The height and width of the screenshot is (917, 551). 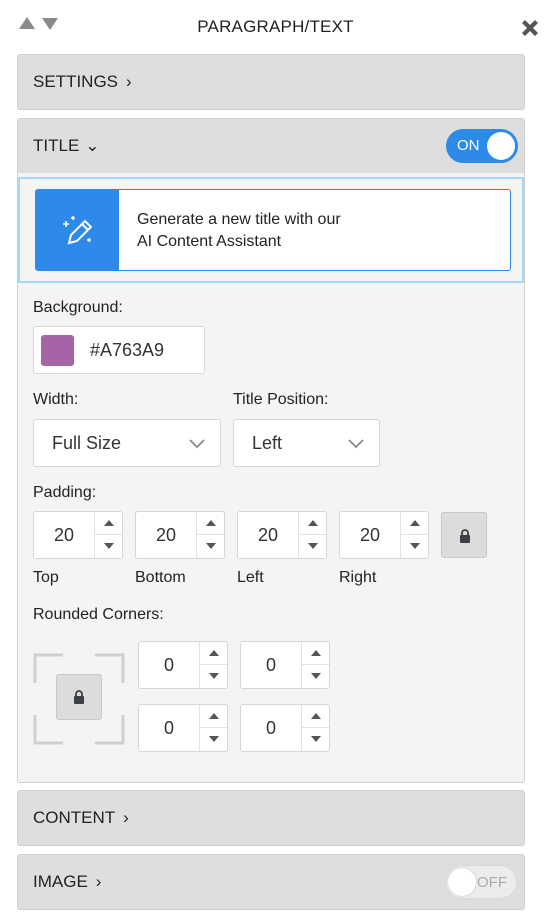 I want to click on padding-left-label: Left, so click(x=250, y=577).